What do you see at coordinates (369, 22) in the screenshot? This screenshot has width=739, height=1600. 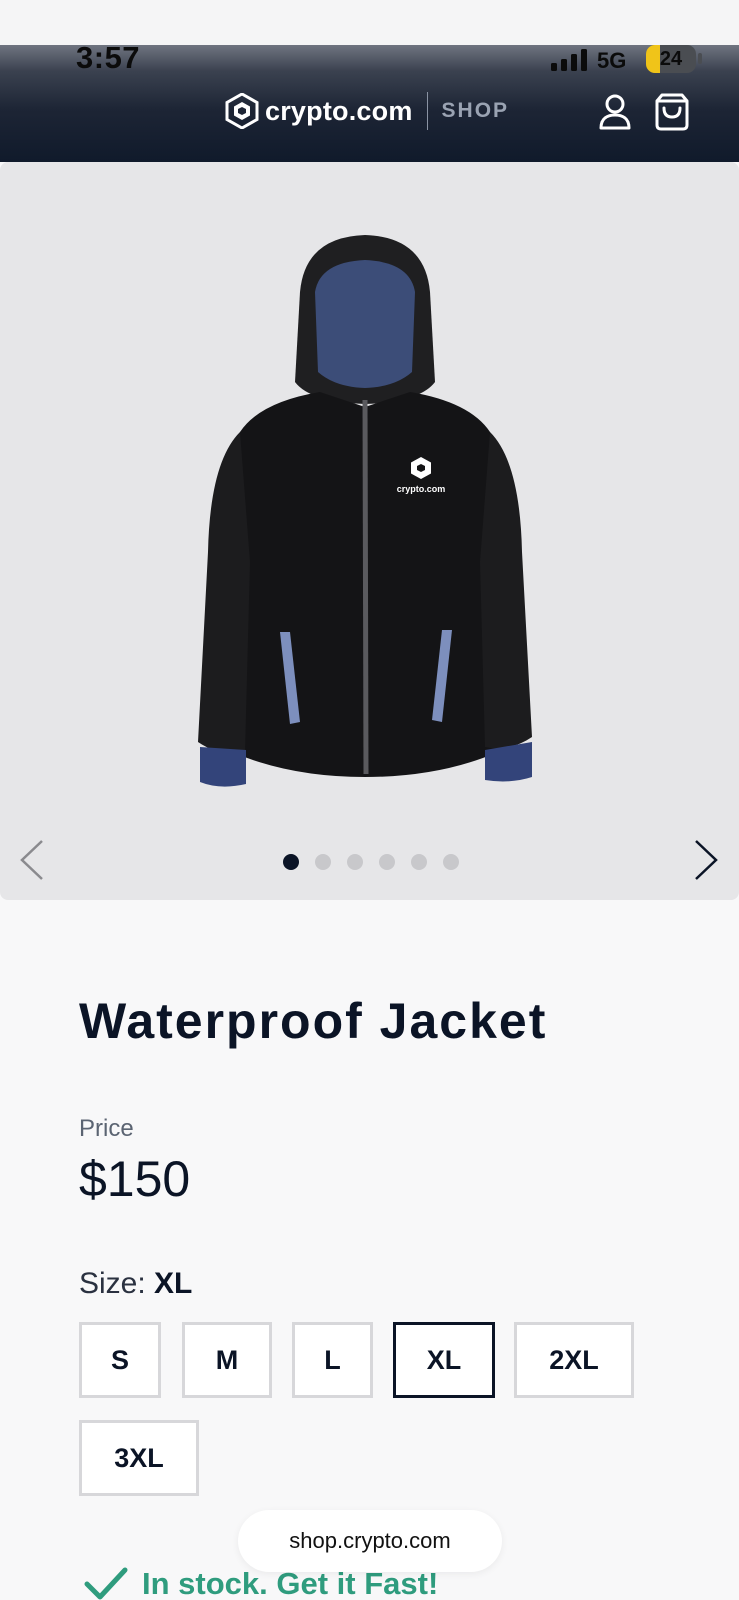 I see `top-strip` at bounding box center [369, 22].